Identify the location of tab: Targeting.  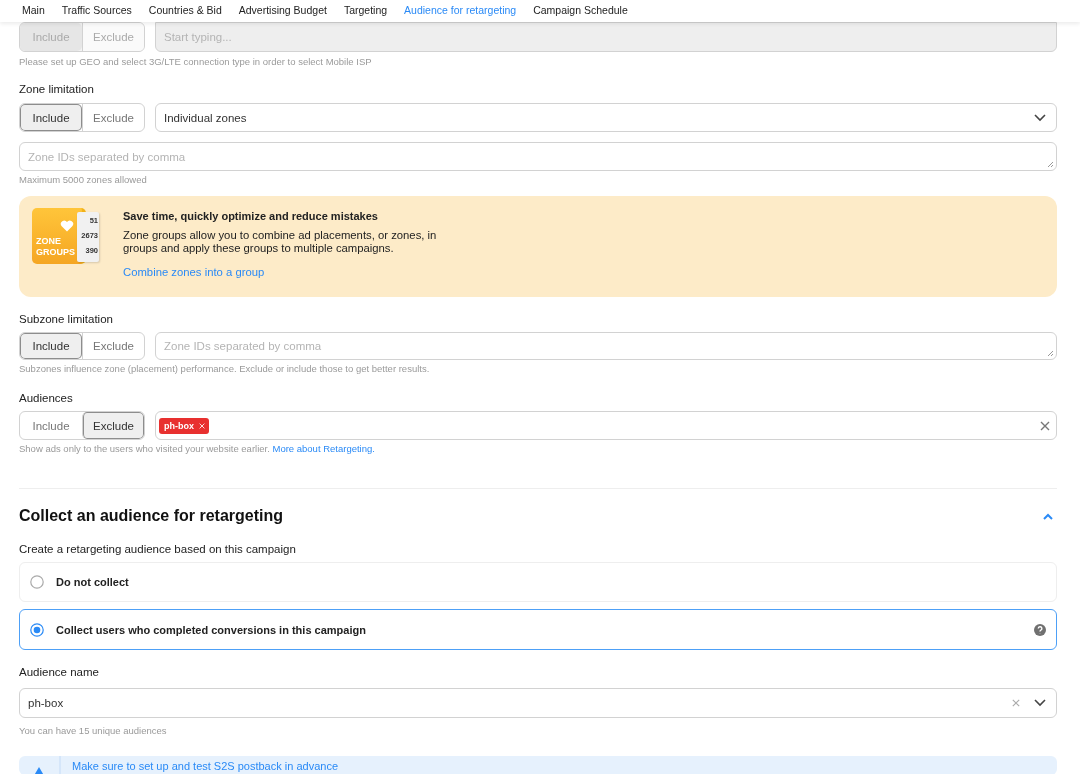
(365, 11).